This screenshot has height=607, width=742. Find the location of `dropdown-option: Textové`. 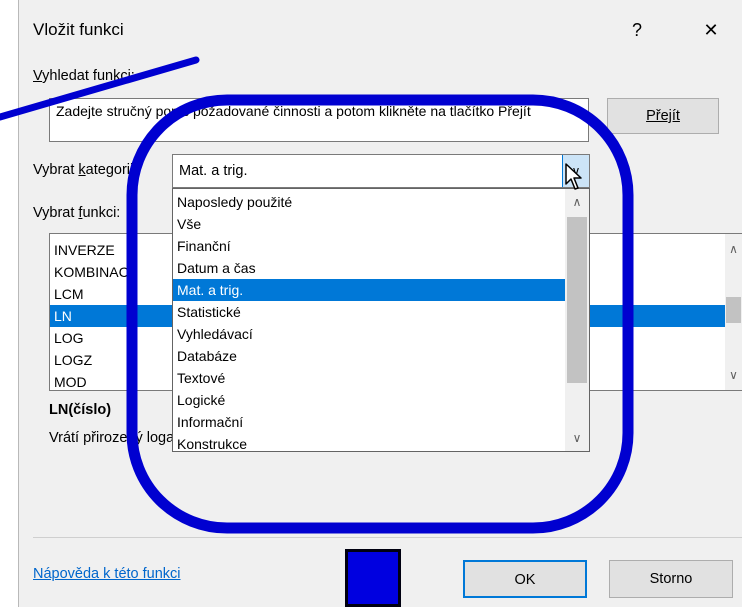

dropdown-option: Textové is located at coordinates (381, 378).